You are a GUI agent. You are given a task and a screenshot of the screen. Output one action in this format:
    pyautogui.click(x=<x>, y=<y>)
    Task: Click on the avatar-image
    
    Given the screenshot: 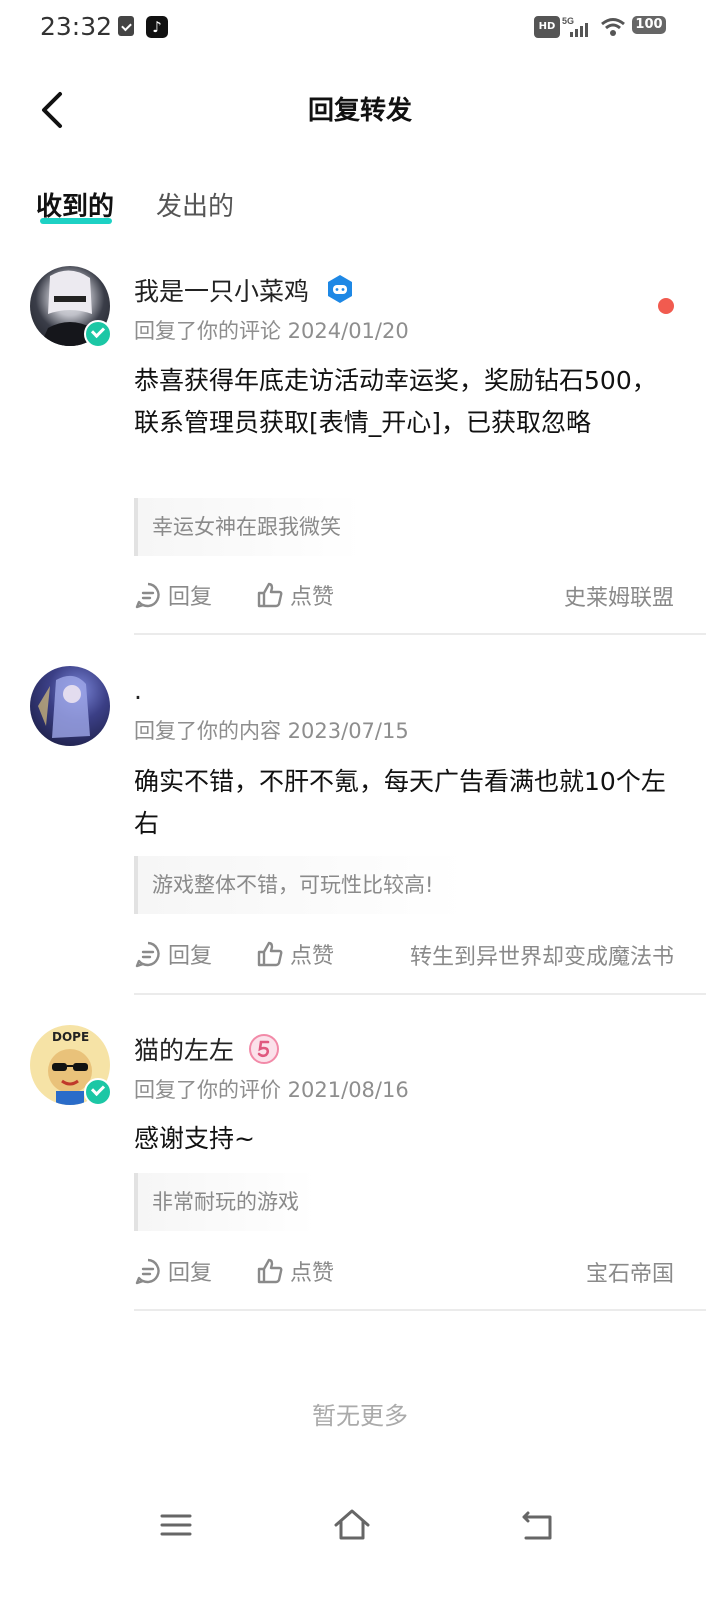 What is the action you would take?
    pyautogui.click(x=64, y=706)
    